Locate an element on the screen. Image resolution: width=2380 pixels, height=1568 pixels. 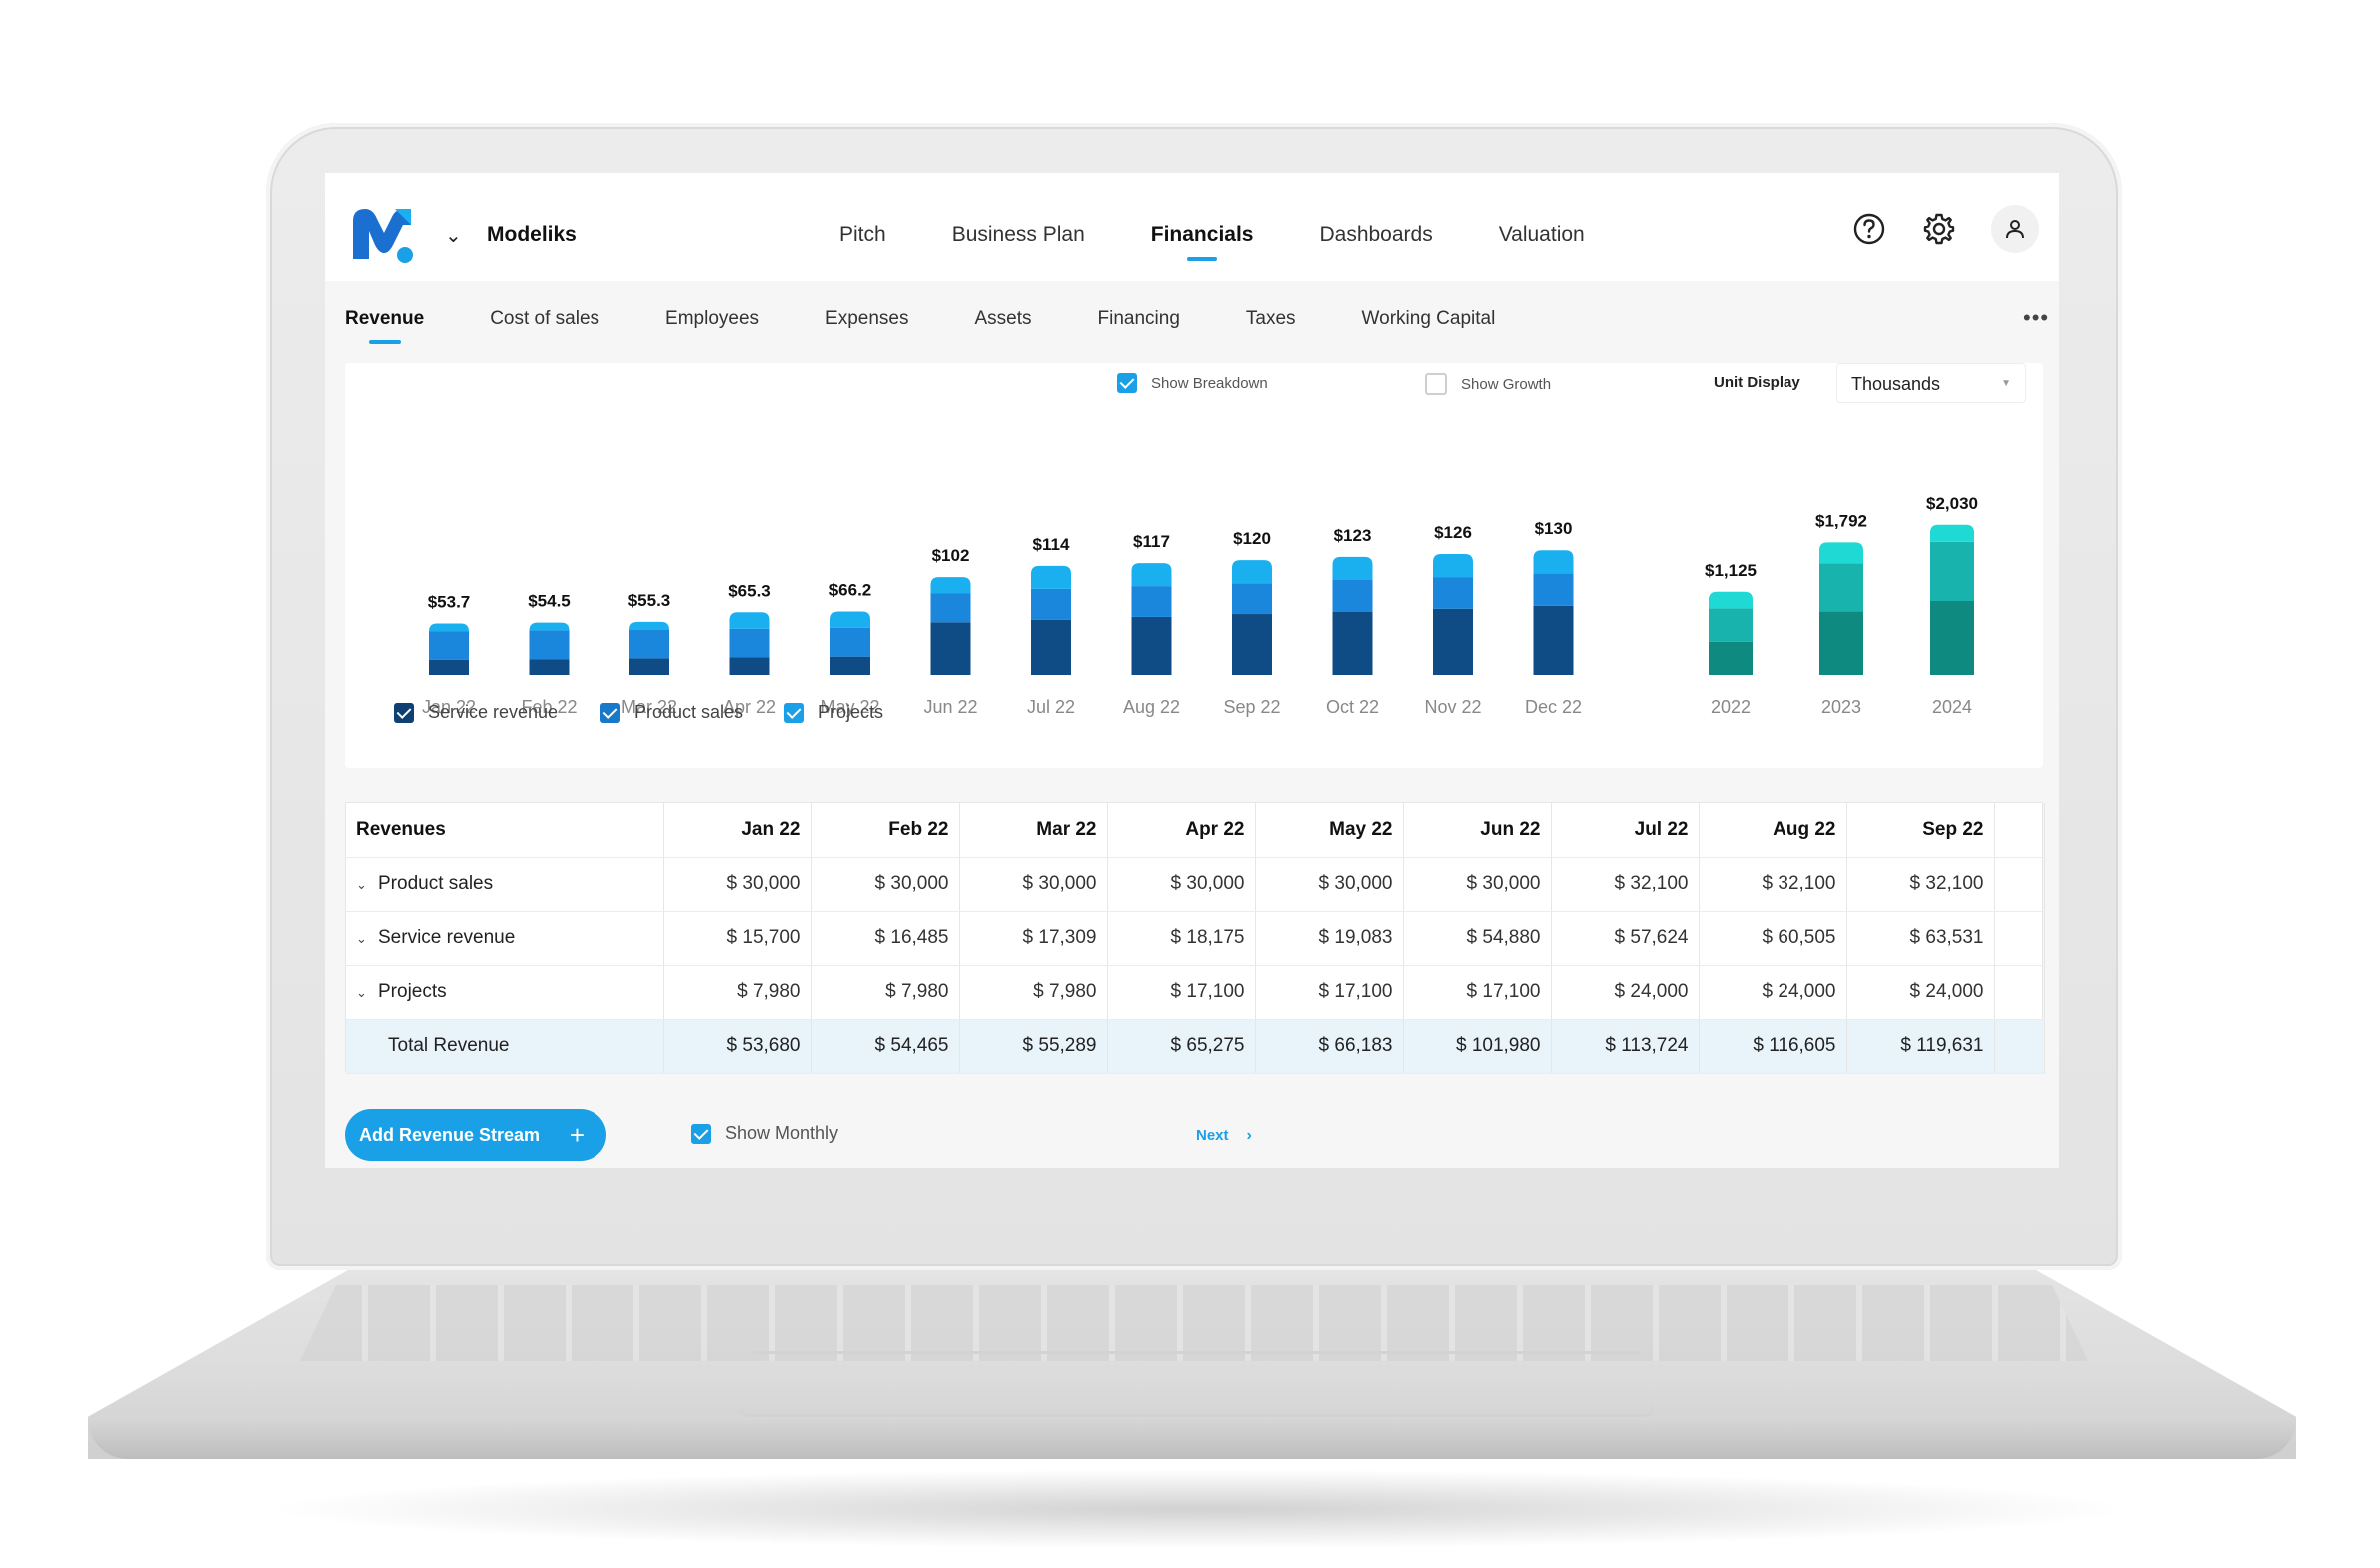
bar-service-revenue-2024 is located at coordinates (1952, 638).